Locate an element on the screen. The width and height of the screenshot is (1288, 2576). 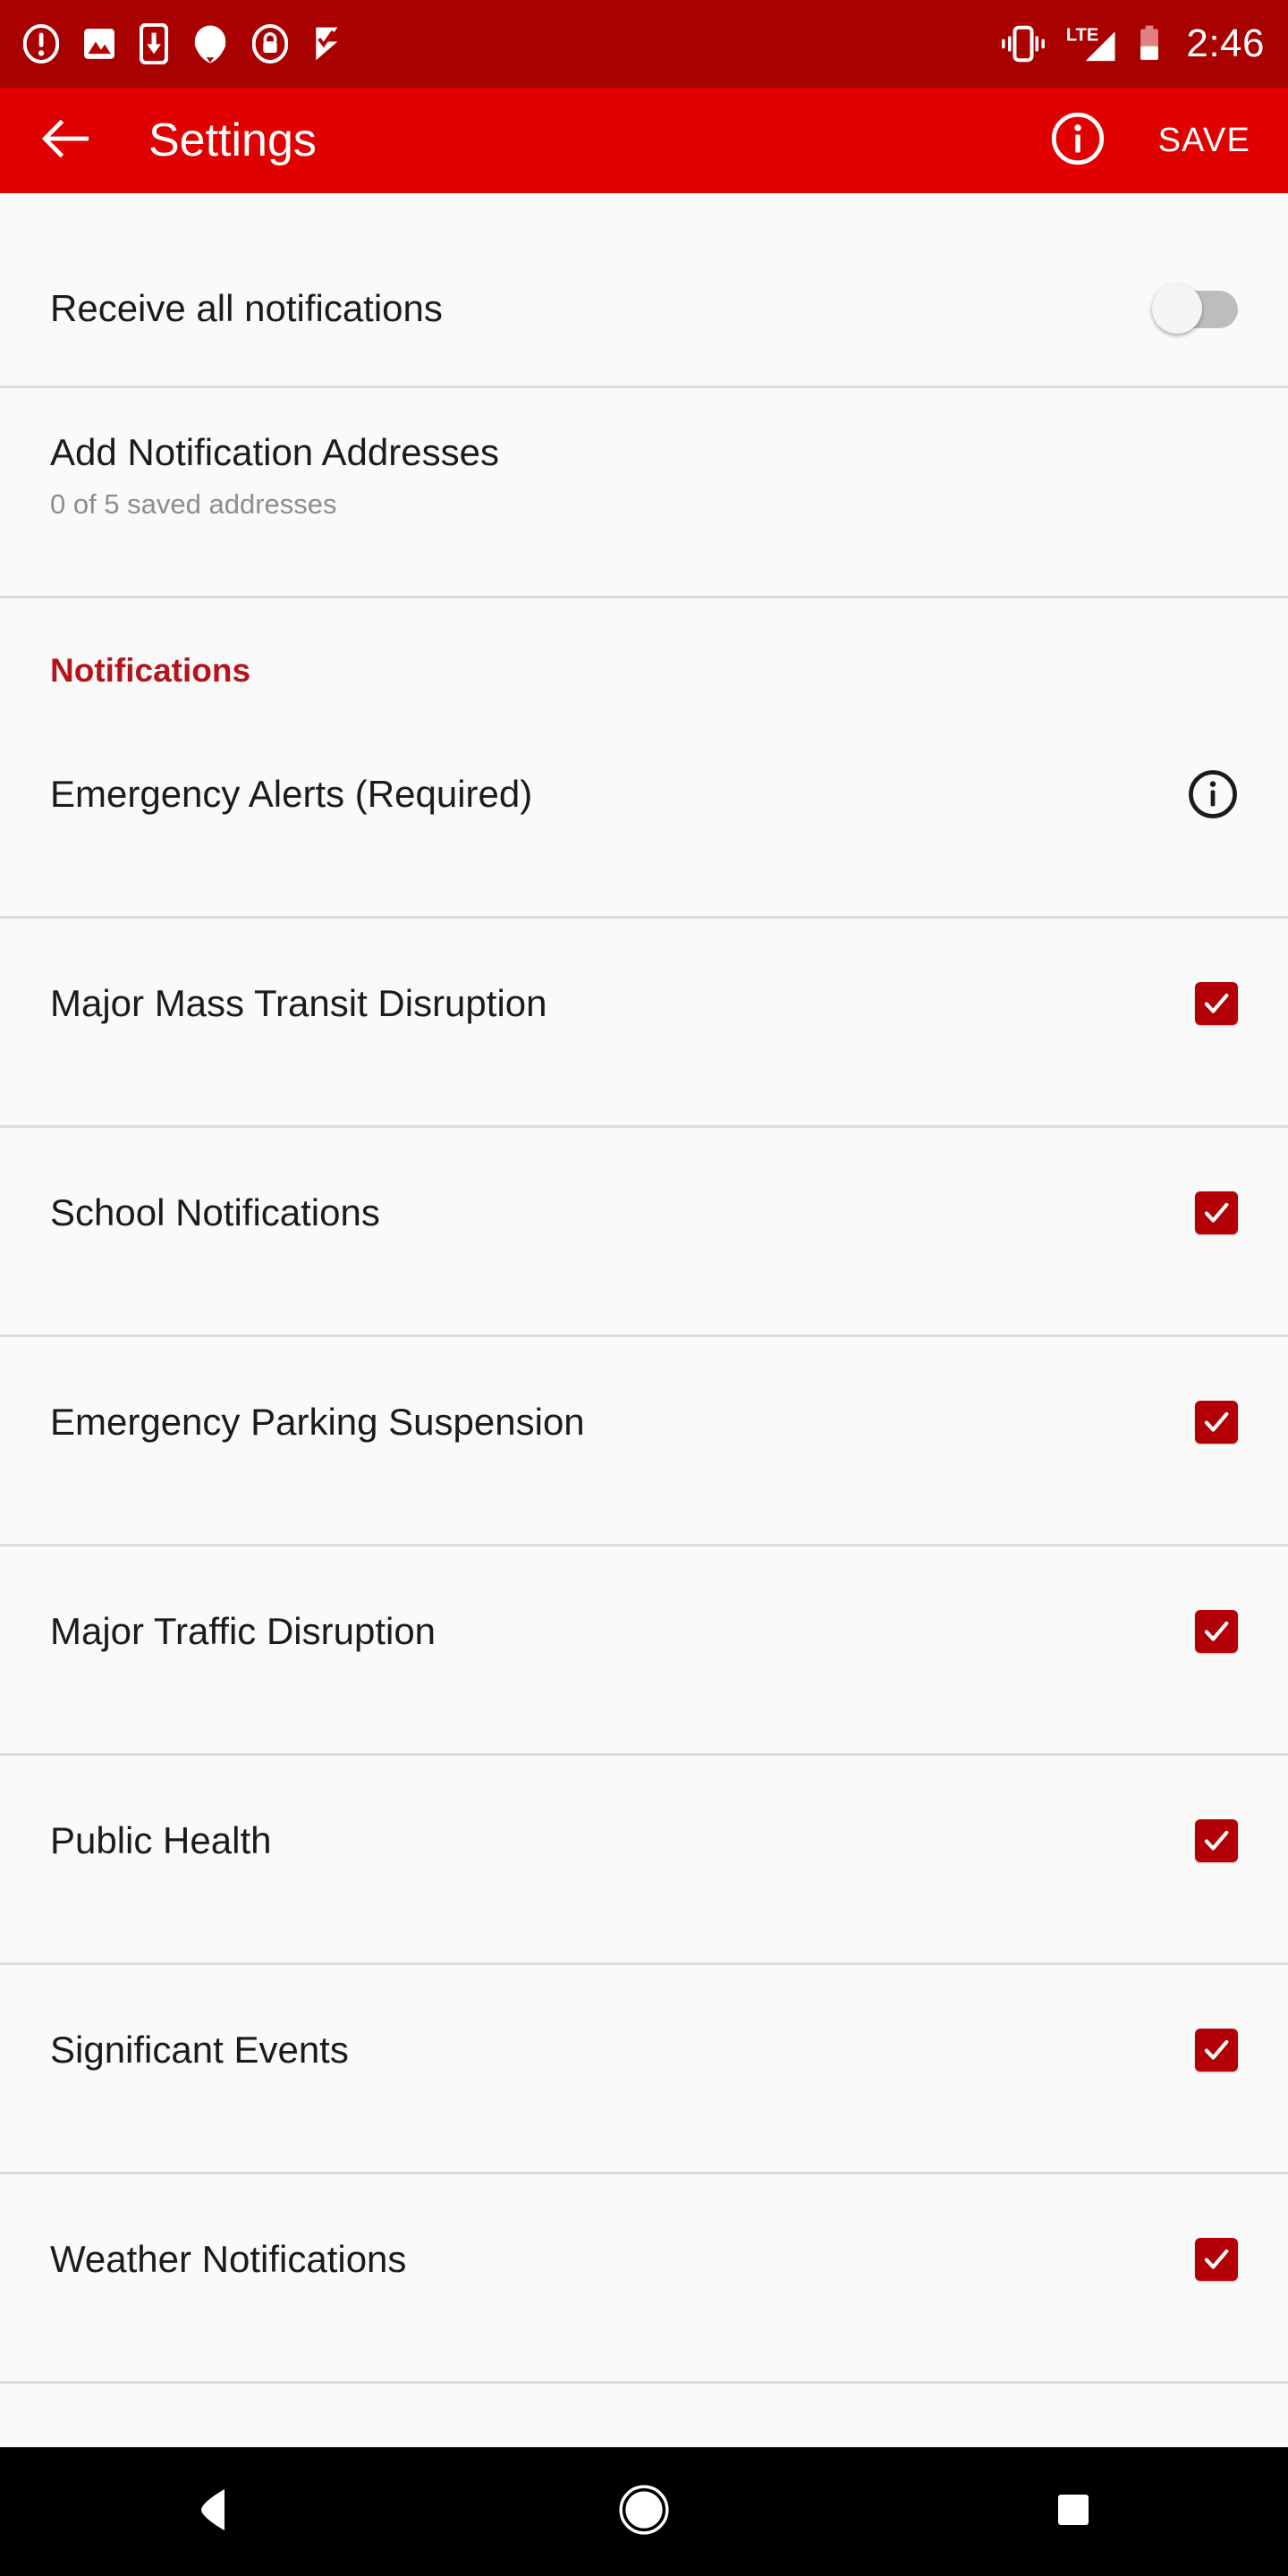
download-to-phone-icon is located at coordinates (154, 43).